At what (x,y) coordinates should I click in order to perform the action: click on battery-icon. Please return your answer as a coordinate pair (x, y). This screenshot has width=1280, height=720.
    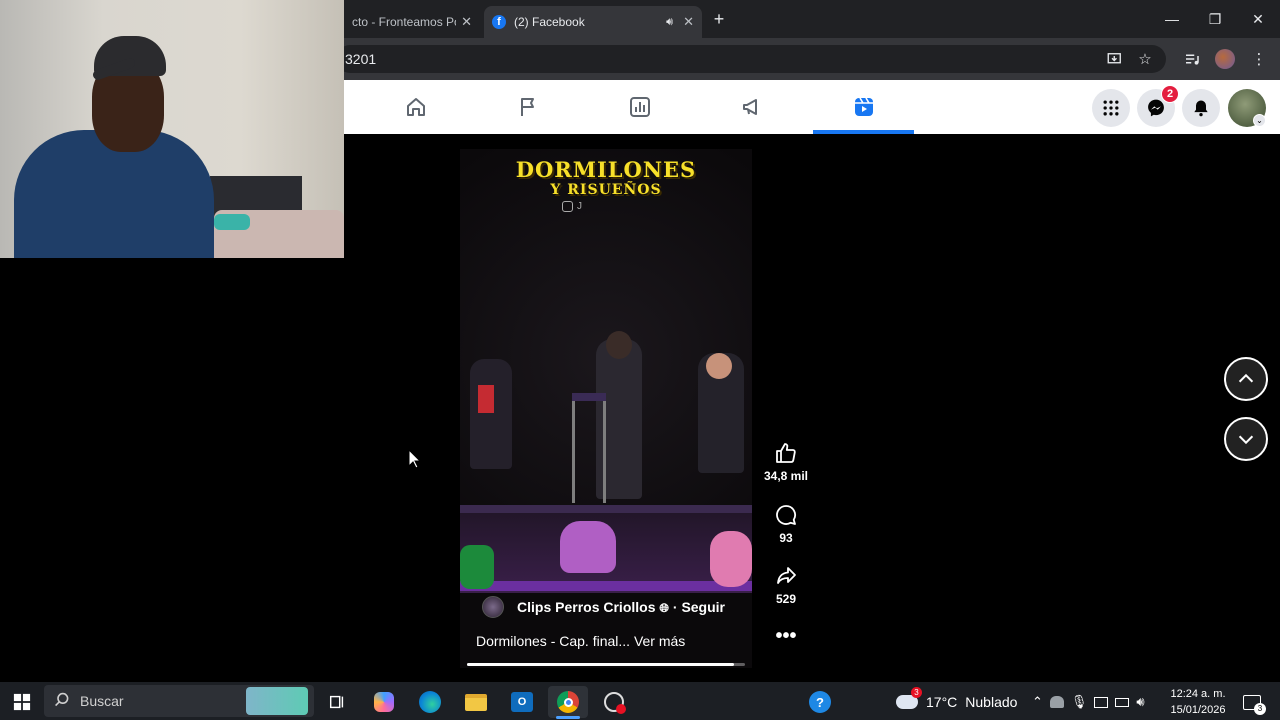
    Looking at the image, I should click on (1122, 702).